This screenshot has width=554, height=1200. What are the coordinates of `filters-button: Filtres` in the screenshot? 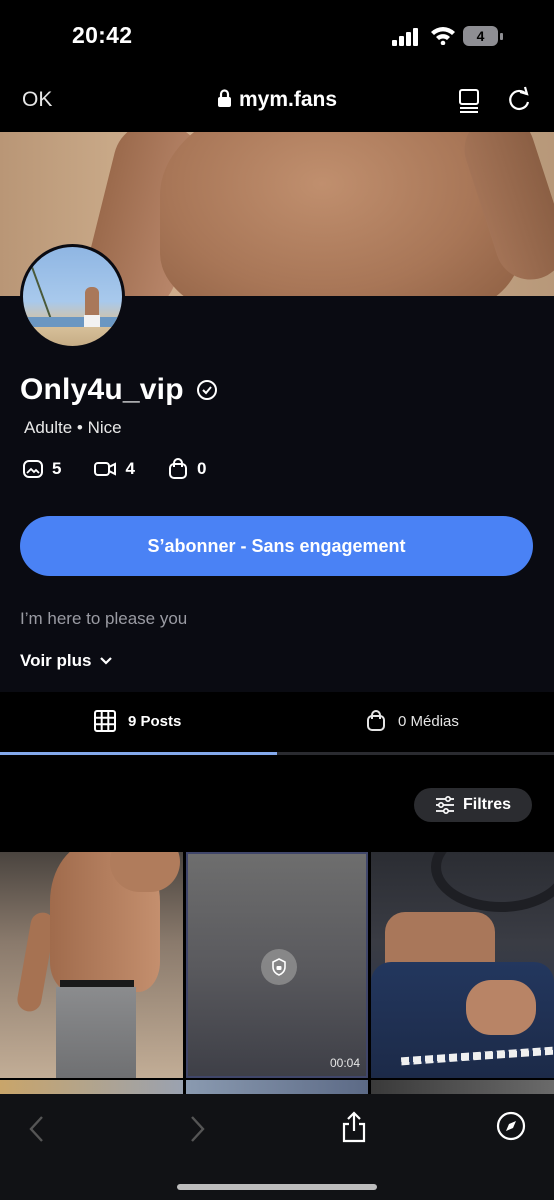 It's located at (473, 805).